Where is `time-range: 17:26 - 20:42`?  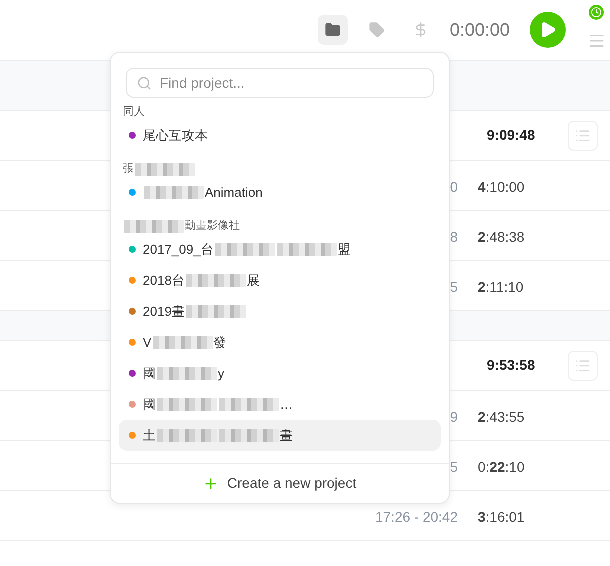 time-range: 17:26 - 20:42 is located at coordinates (416, 517).